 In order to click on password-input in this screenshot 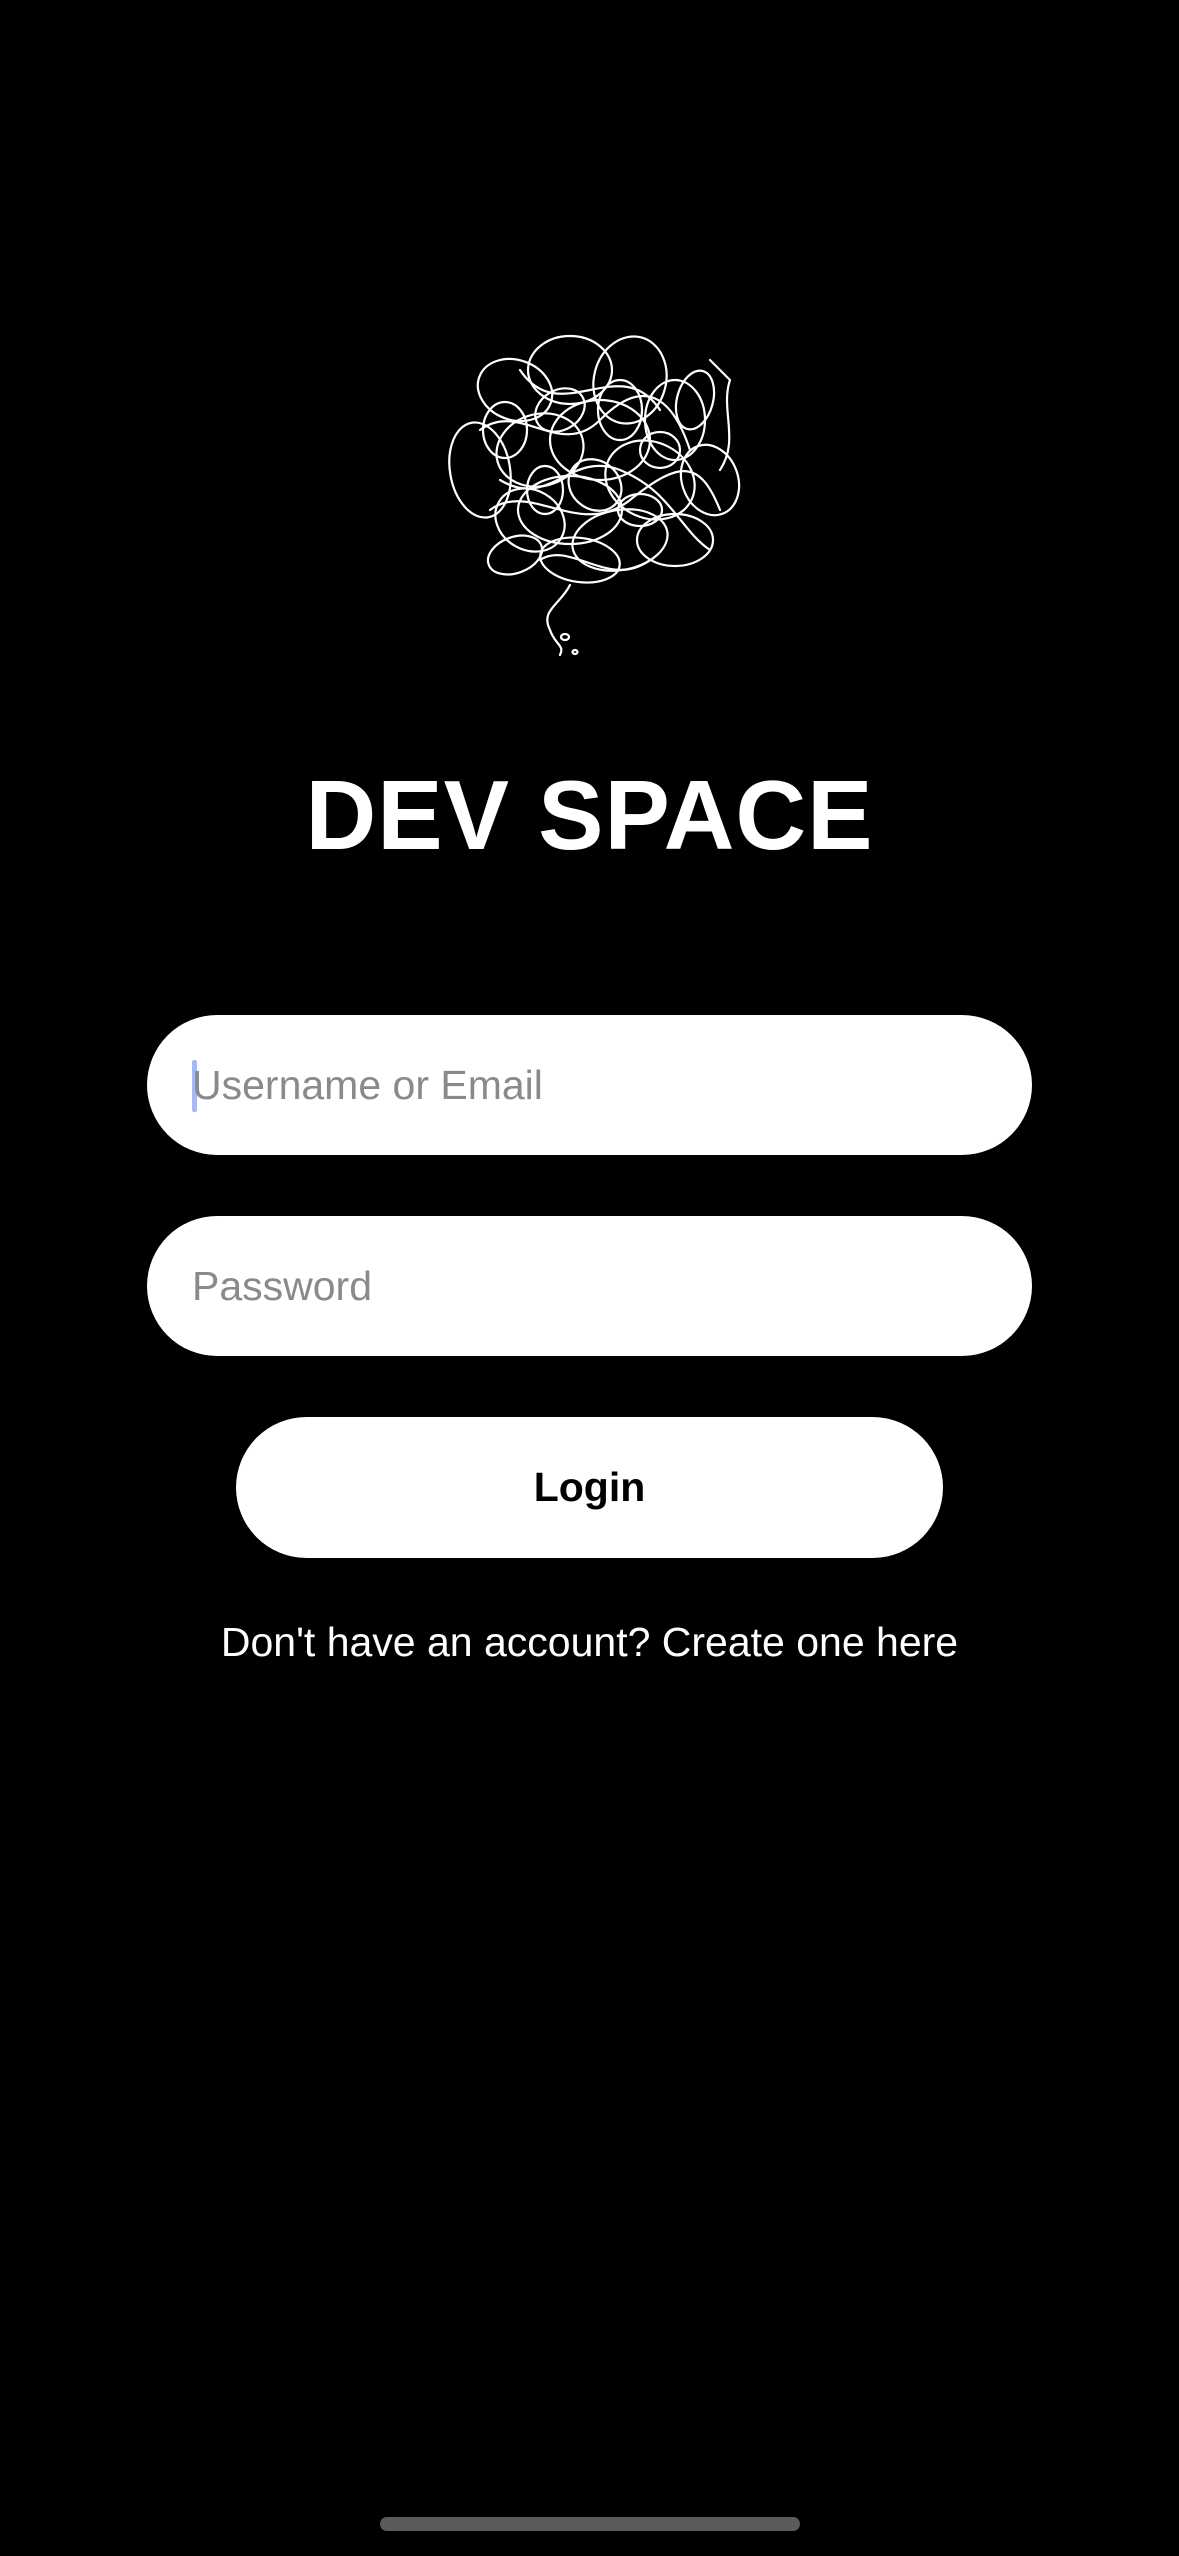, I will do `click(589, 1286)`.